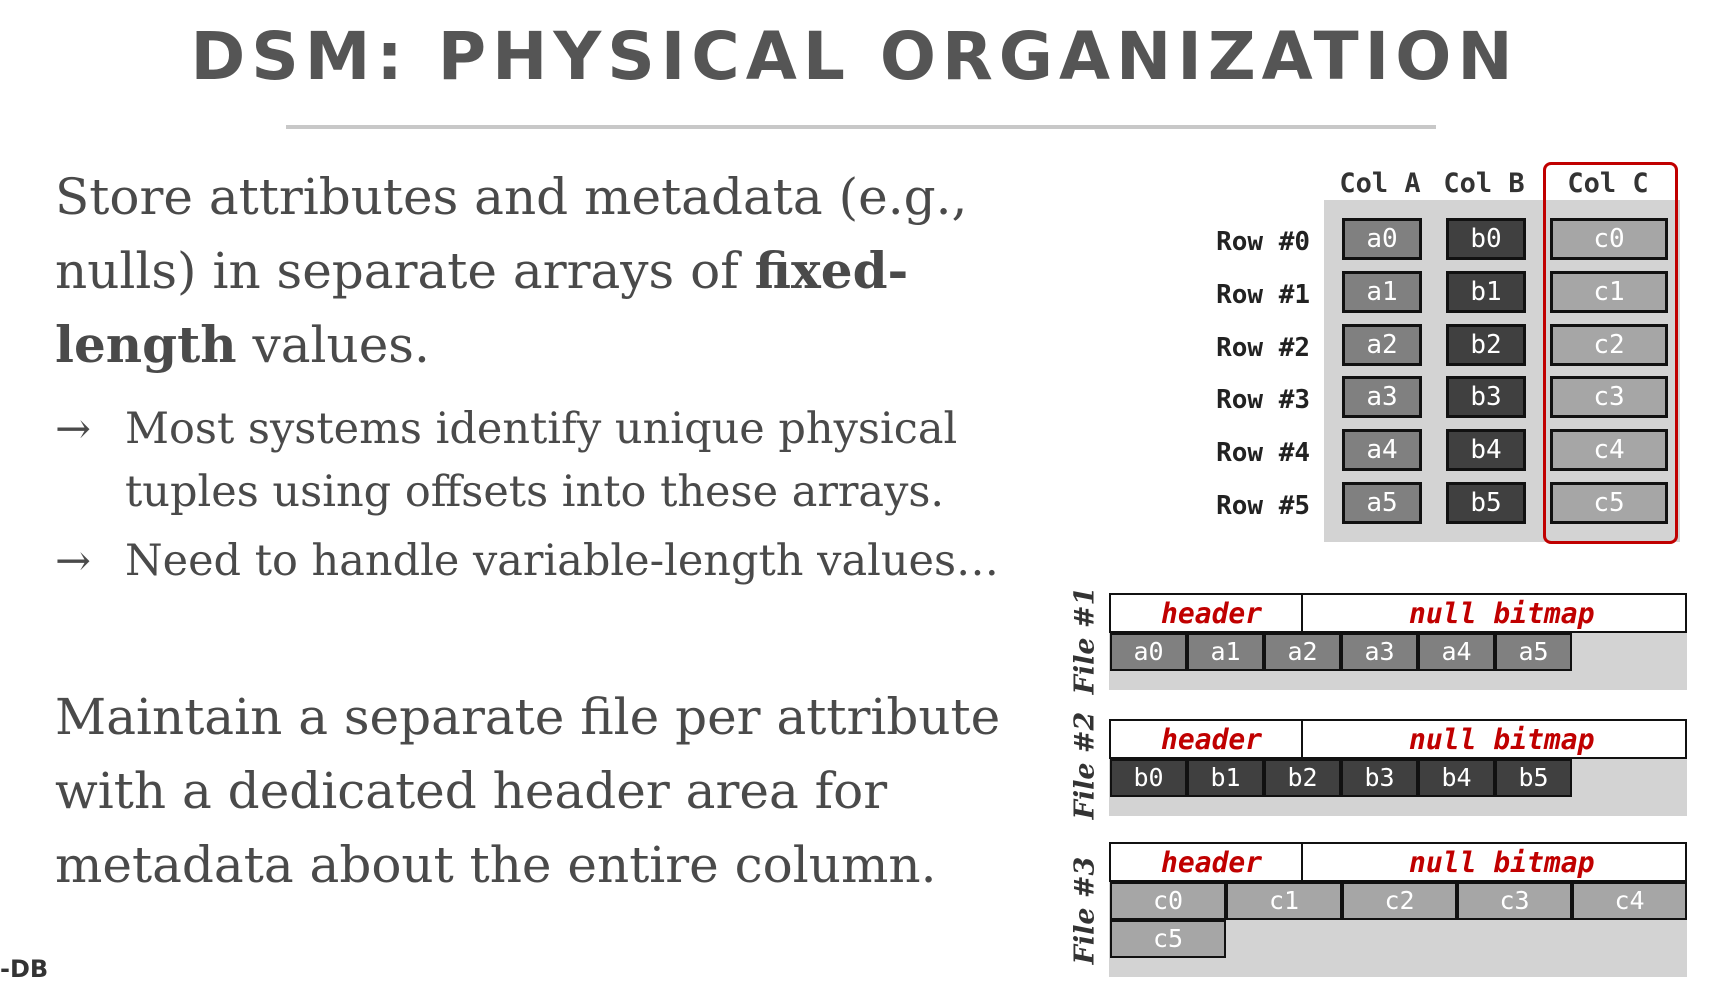  What do you see at coordinates (854, 56) in the screenshot?
I see `slide-title: DSM: PHYSICAL ORGANIZATION` at bounding box center [854, 56].